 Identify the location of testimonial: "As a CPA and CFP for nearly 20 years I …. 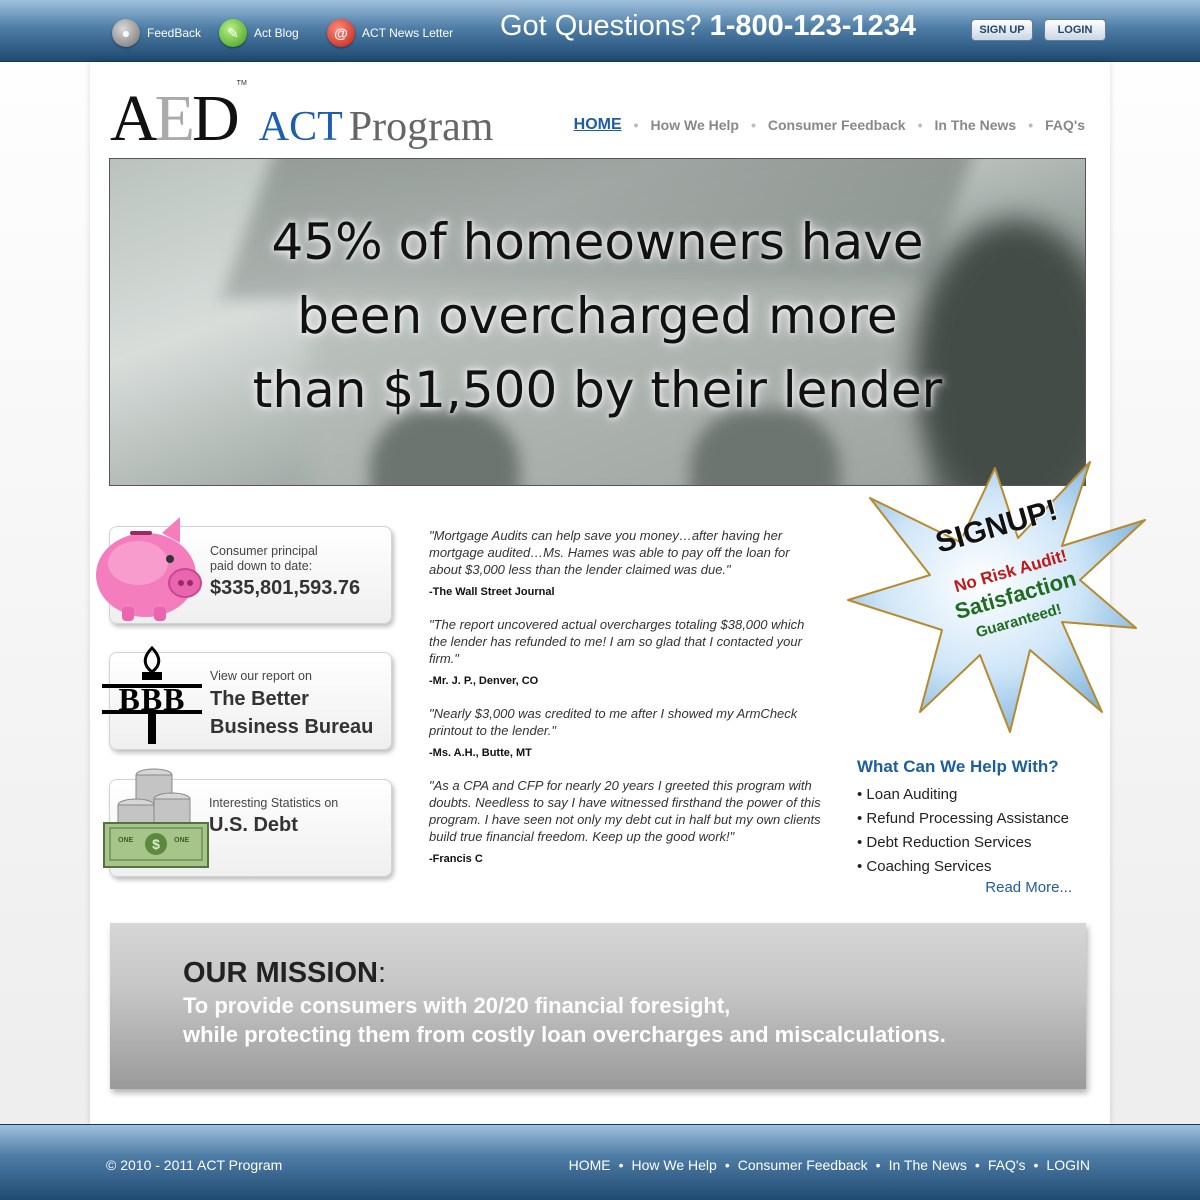
(626, 821).